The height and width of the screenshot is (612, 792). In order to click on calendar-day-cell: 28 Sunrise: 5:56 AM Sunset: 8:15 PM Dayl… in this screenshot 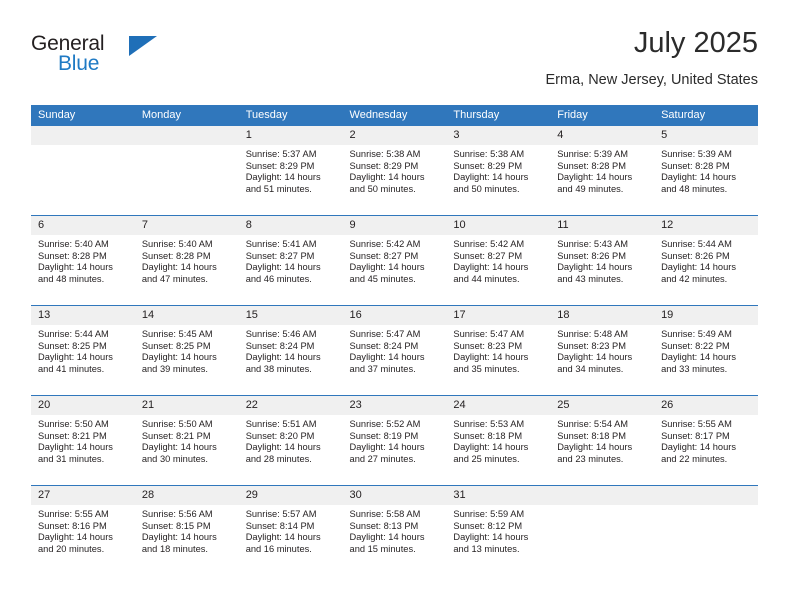, I will do `click(186, 530)`.